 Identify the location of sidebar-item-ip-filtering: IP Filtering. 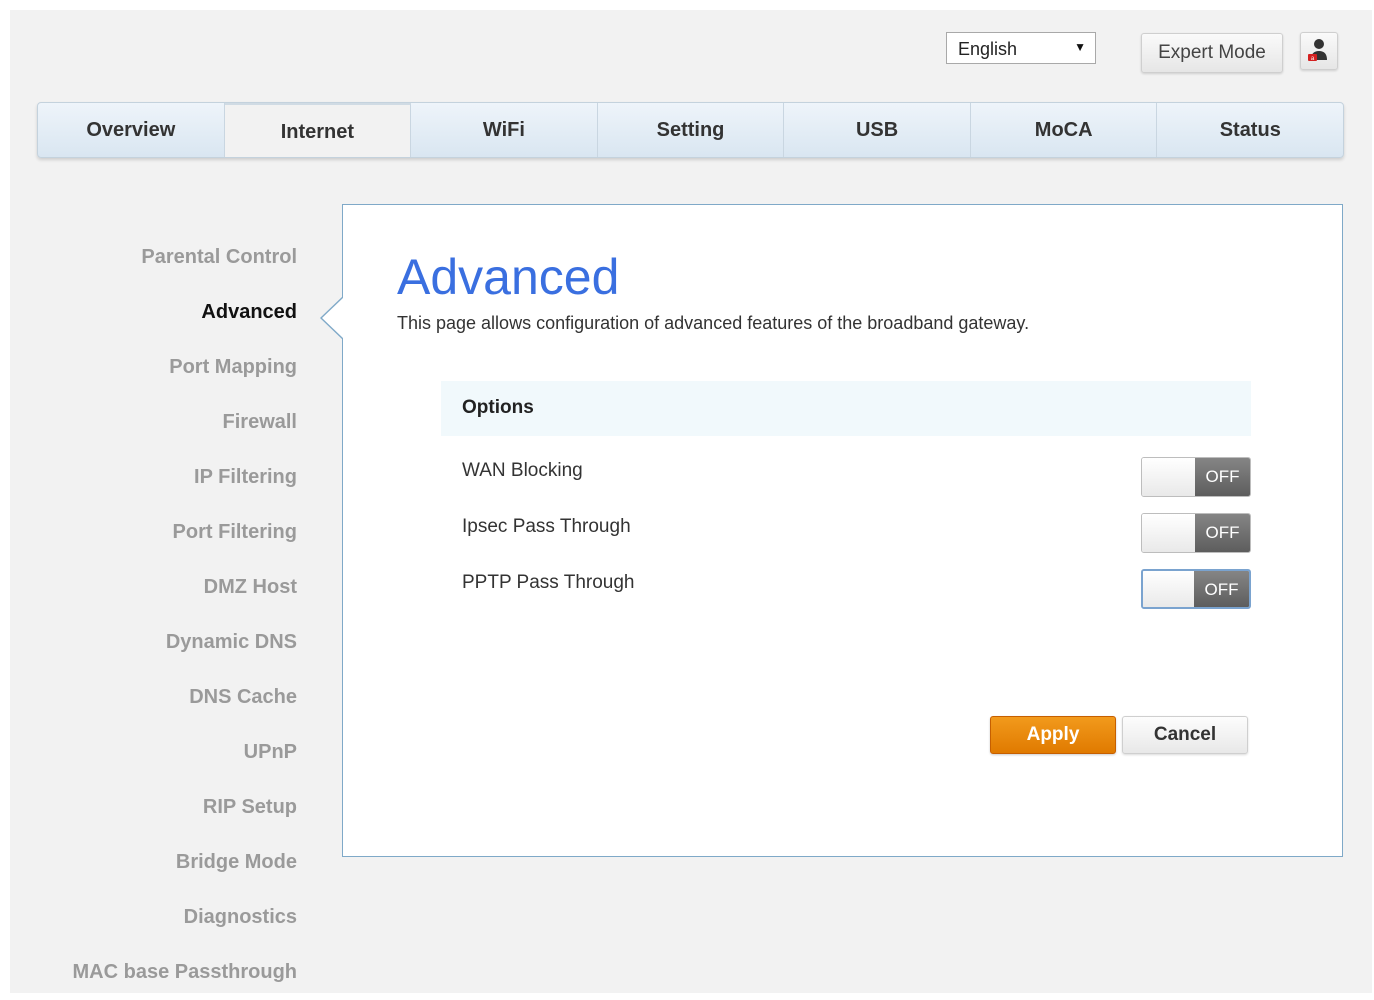
(163, 477).